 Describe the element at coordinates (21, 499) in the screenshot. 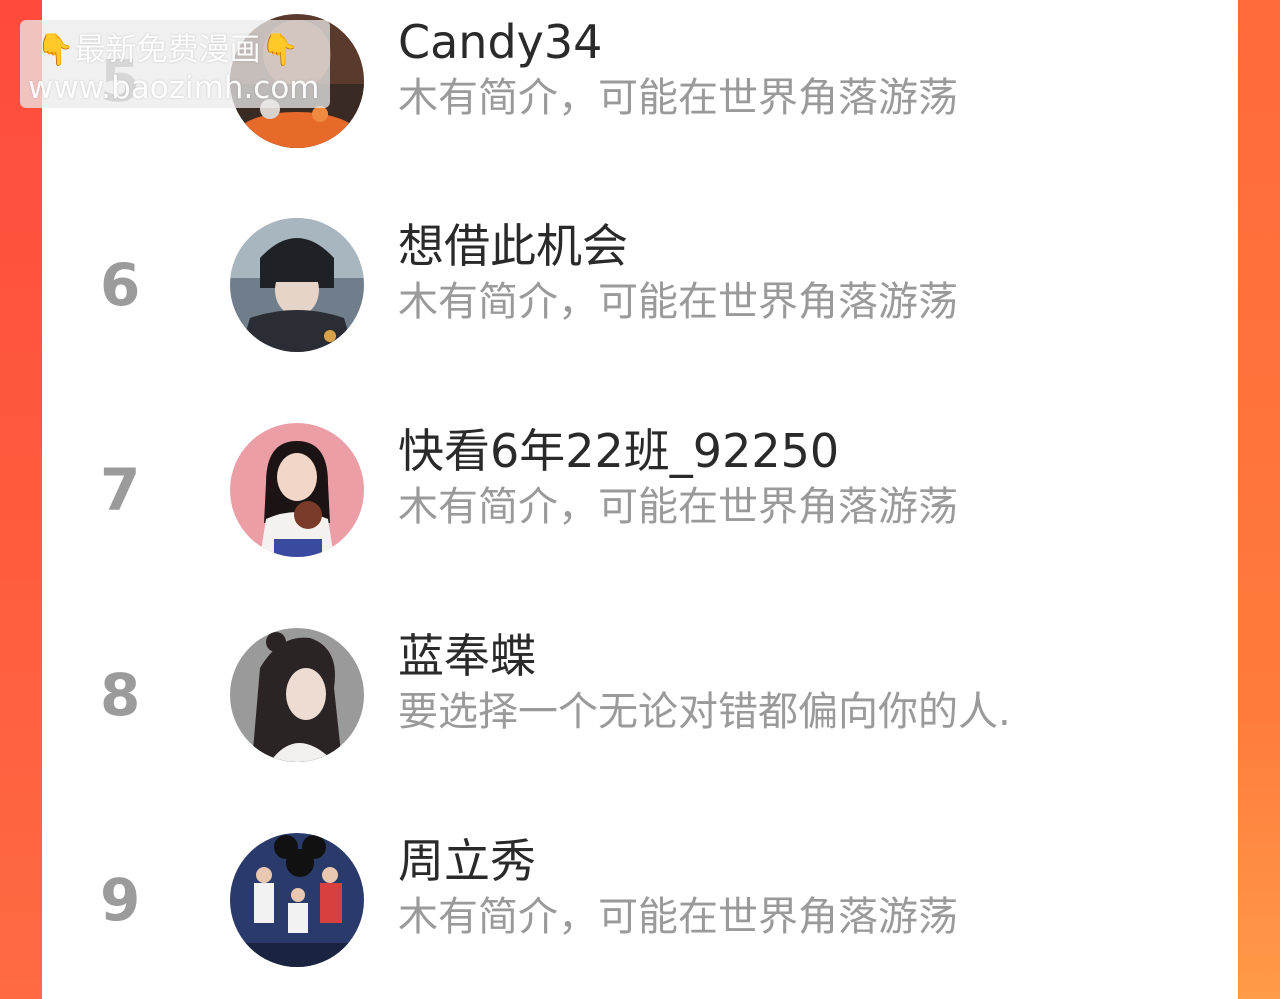

I see `left-frame-border` at that location.